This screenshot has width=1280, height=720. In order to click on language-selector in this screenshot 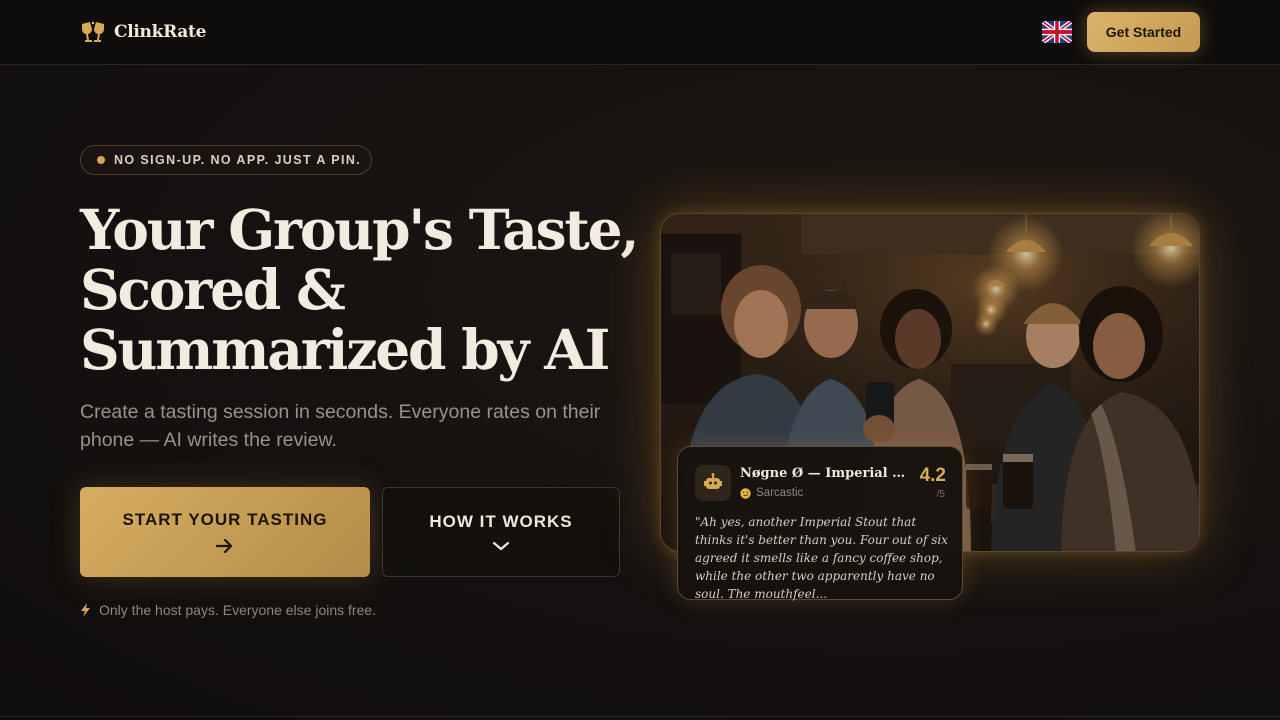, I will do `click(1057, 32)`.